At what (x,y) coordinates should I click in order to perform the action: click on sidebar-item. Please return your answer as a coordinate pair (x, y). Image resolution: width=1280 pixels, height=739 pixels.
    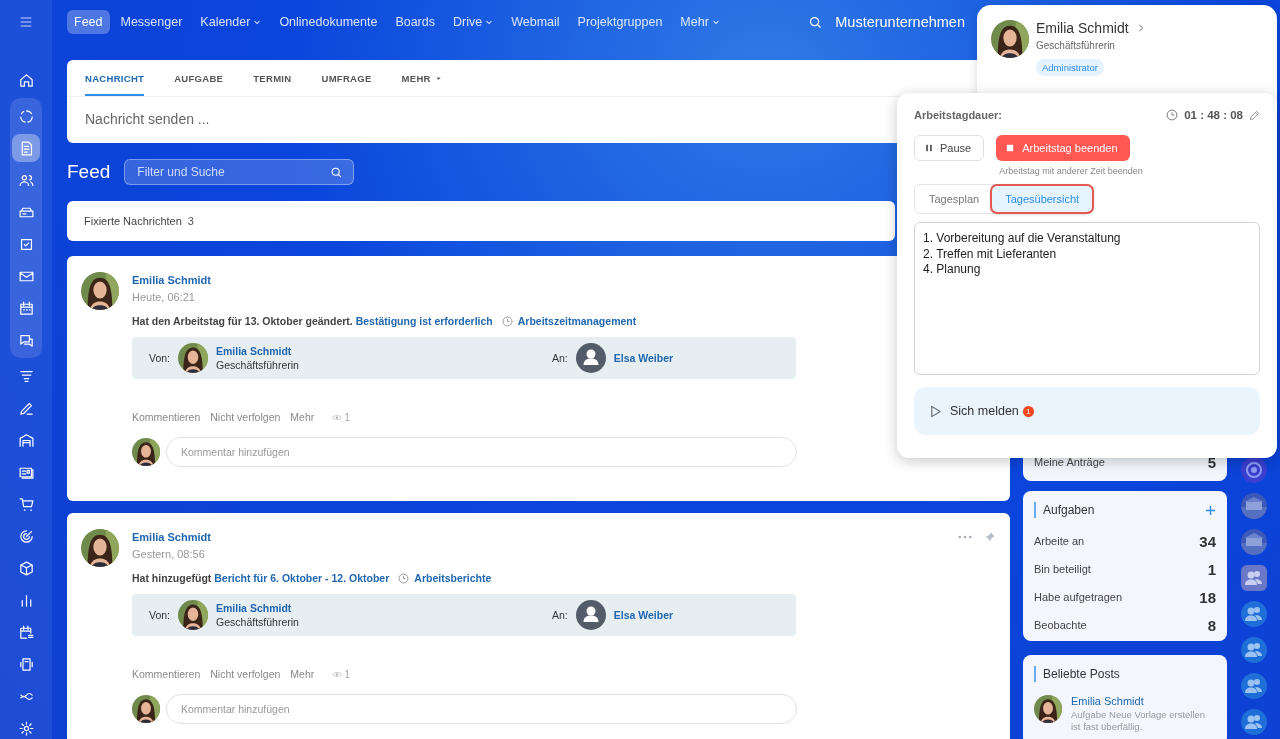
    Looking at the image, I should click on (26, 148).